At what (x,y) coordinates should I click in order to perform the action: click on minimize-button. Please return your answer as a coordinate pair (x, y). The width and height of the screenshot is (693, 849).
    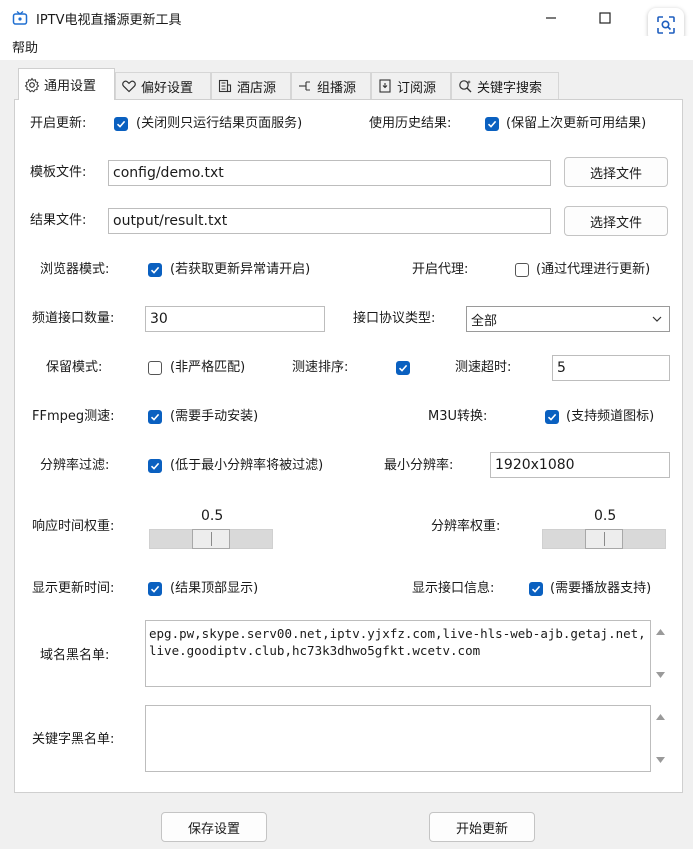
    Looking at the image, I should click on (551, 18).